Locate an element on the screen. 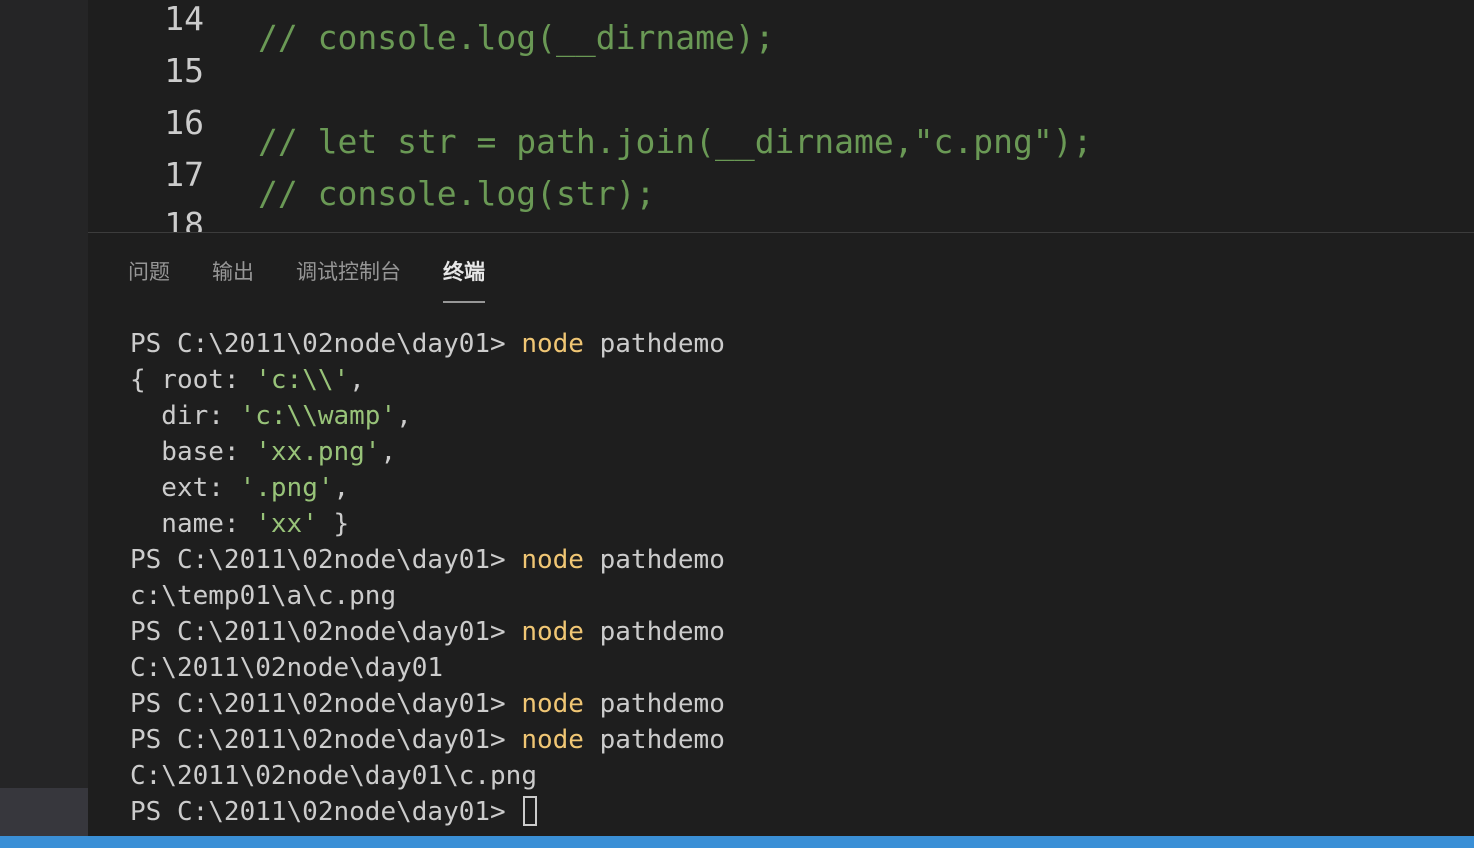 The width and height of the screenshot is (1474, 848). code-line: 17 // console.log(str); is located at coordinates (781, 171).